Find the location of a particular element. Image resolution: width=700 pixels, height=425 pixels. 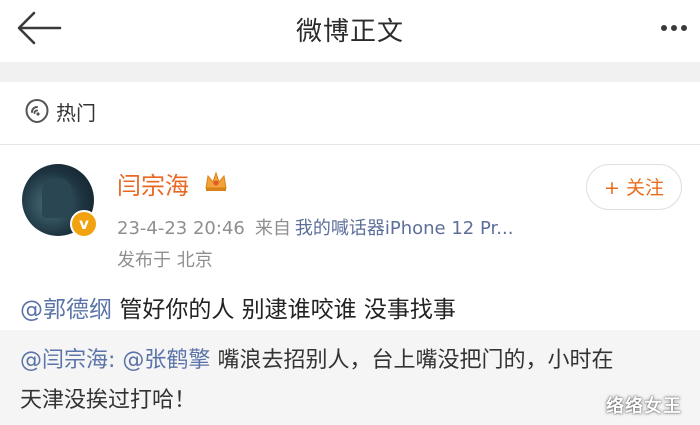

hot-label: 热门 is located at coordinates (76, 113).